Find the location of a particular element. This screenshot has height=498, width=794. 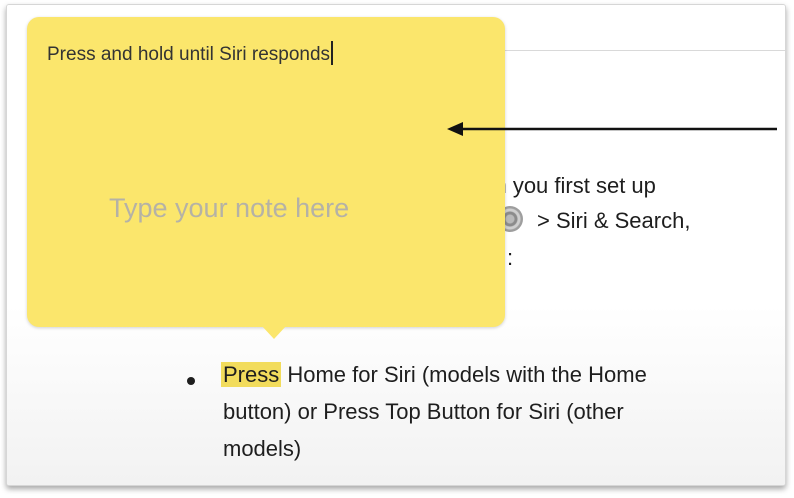

bullet-line-1-text: Home for Siri (models with the Home is located at coordinates (464, 374).